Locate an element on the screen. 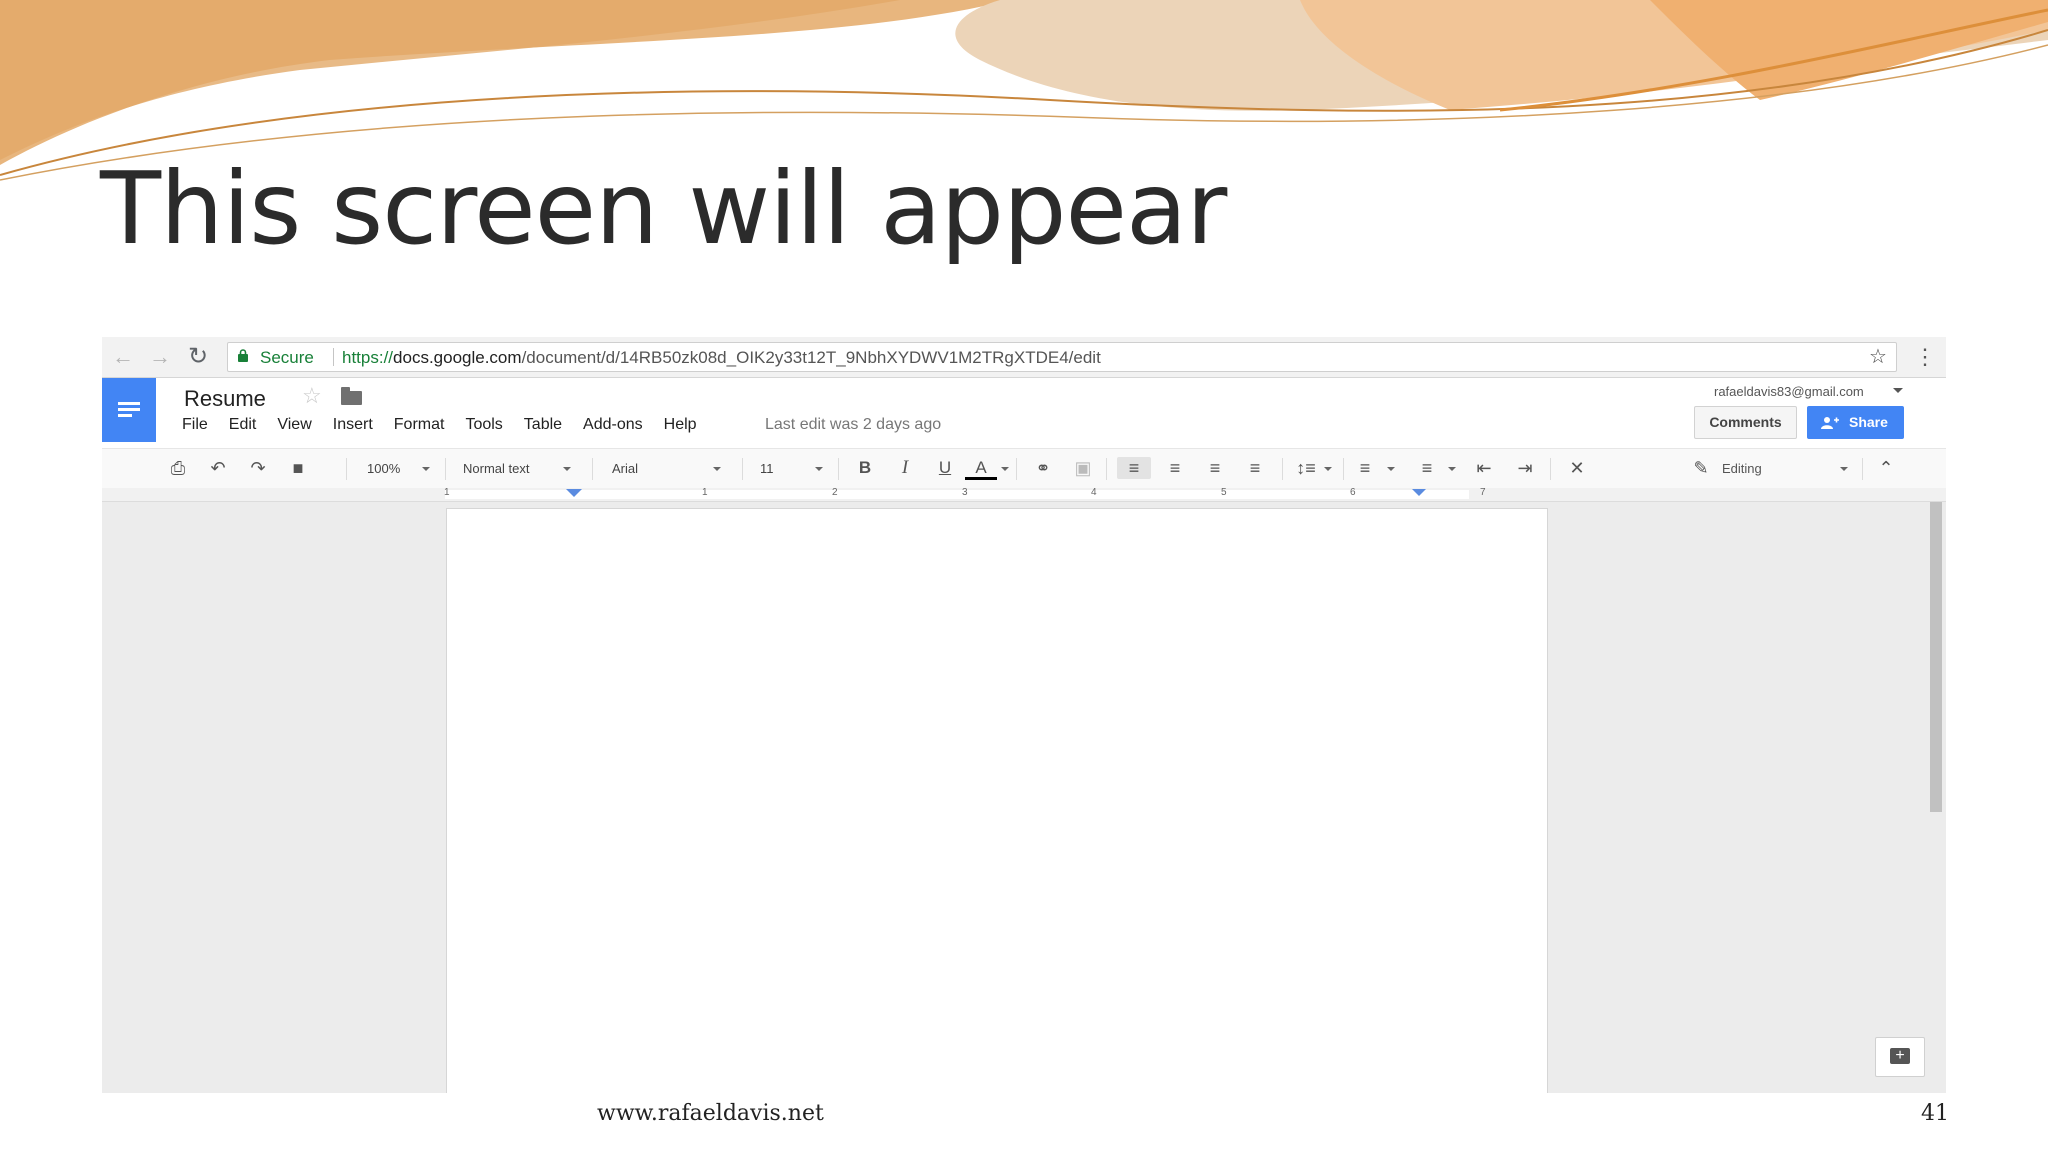 The height and width of the screenshot is (1152, 2048). numbered-list-caret-icon is located at coordinates (1391, 469).